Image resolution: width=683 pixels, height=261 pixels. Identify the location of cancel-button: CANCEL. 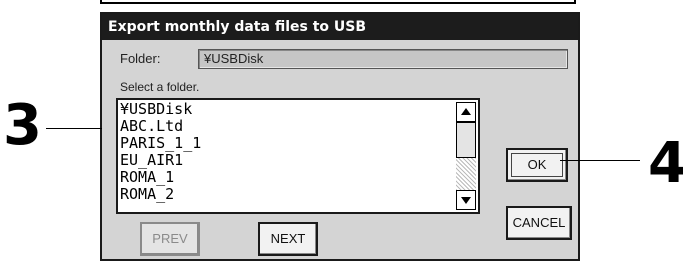
(539, 223).